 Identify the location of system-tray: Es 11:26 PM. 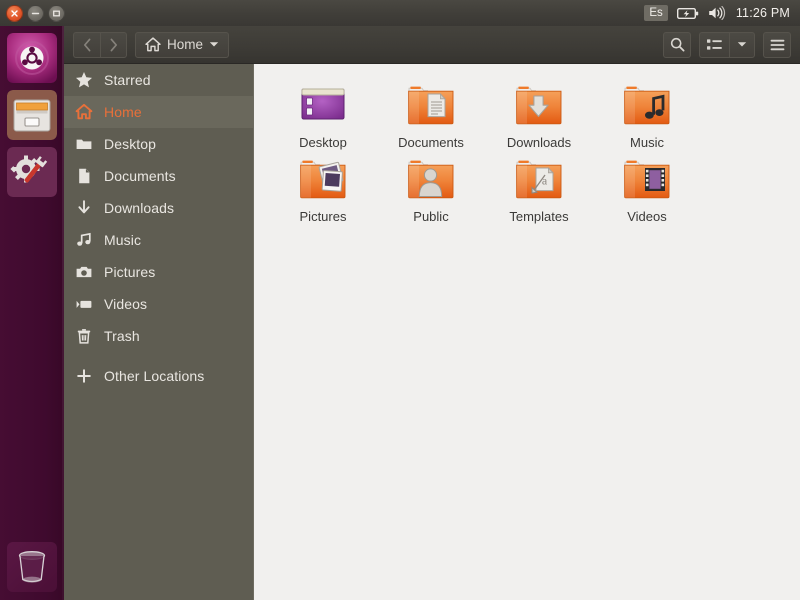
(722, 13).